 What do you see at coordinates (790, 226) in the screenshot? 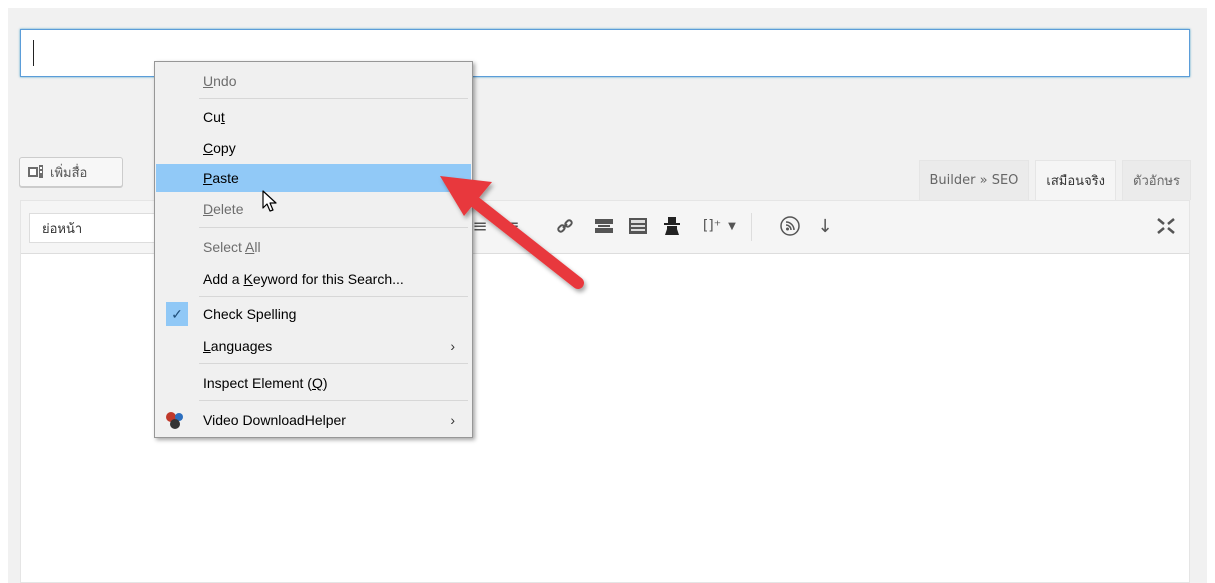
I see `rss-icon` at bounding box center [790, 226].